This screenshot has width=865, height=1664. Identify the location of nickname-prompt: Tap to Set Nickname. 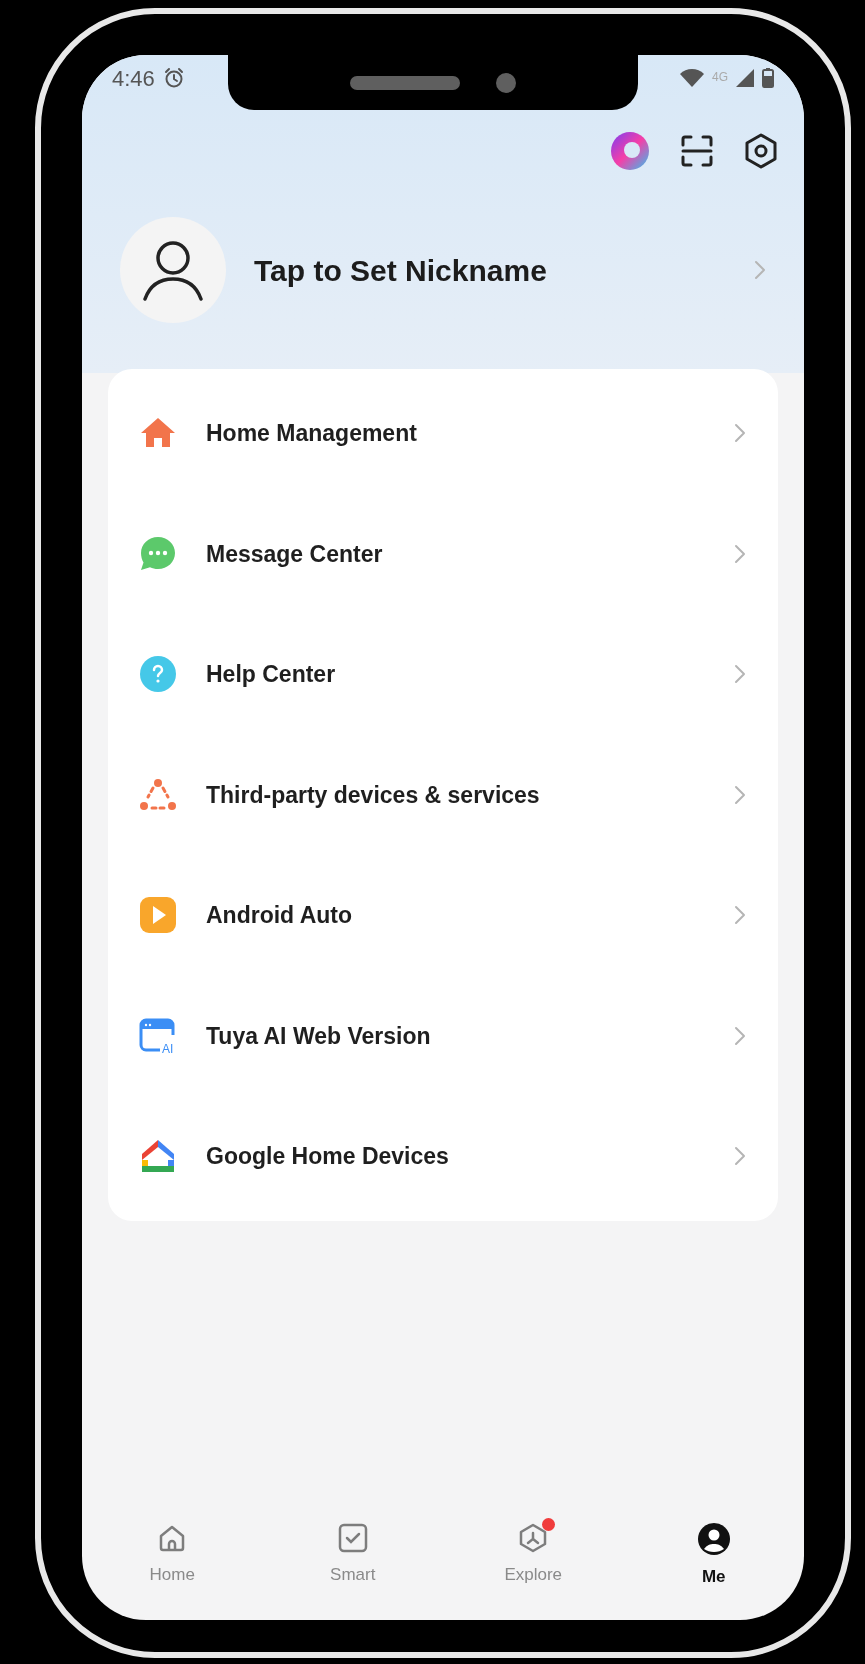
(401, 270).